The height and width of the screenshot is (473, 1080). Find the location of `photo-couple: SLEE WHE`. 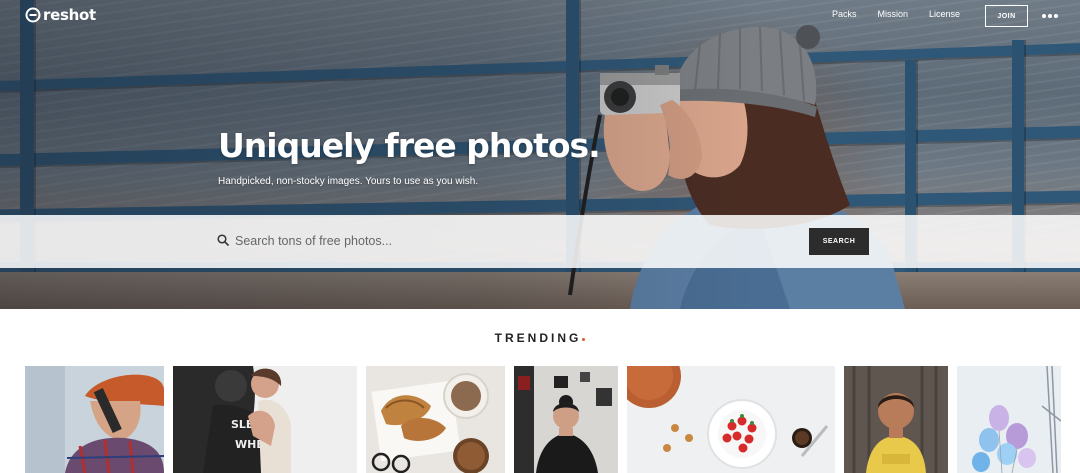

photo-couple: SLEE WHE is located at coordinates (265, 419).